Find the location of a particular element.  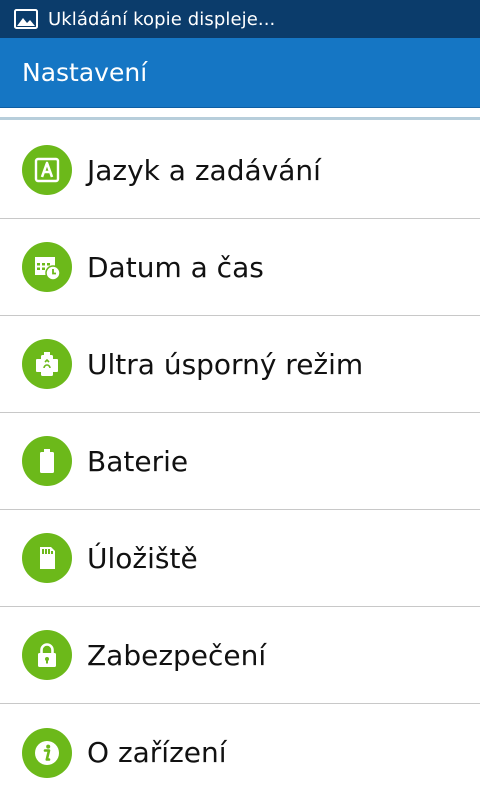

settings-item-date-time: Datum a čas is located at coordinates (240, 267).